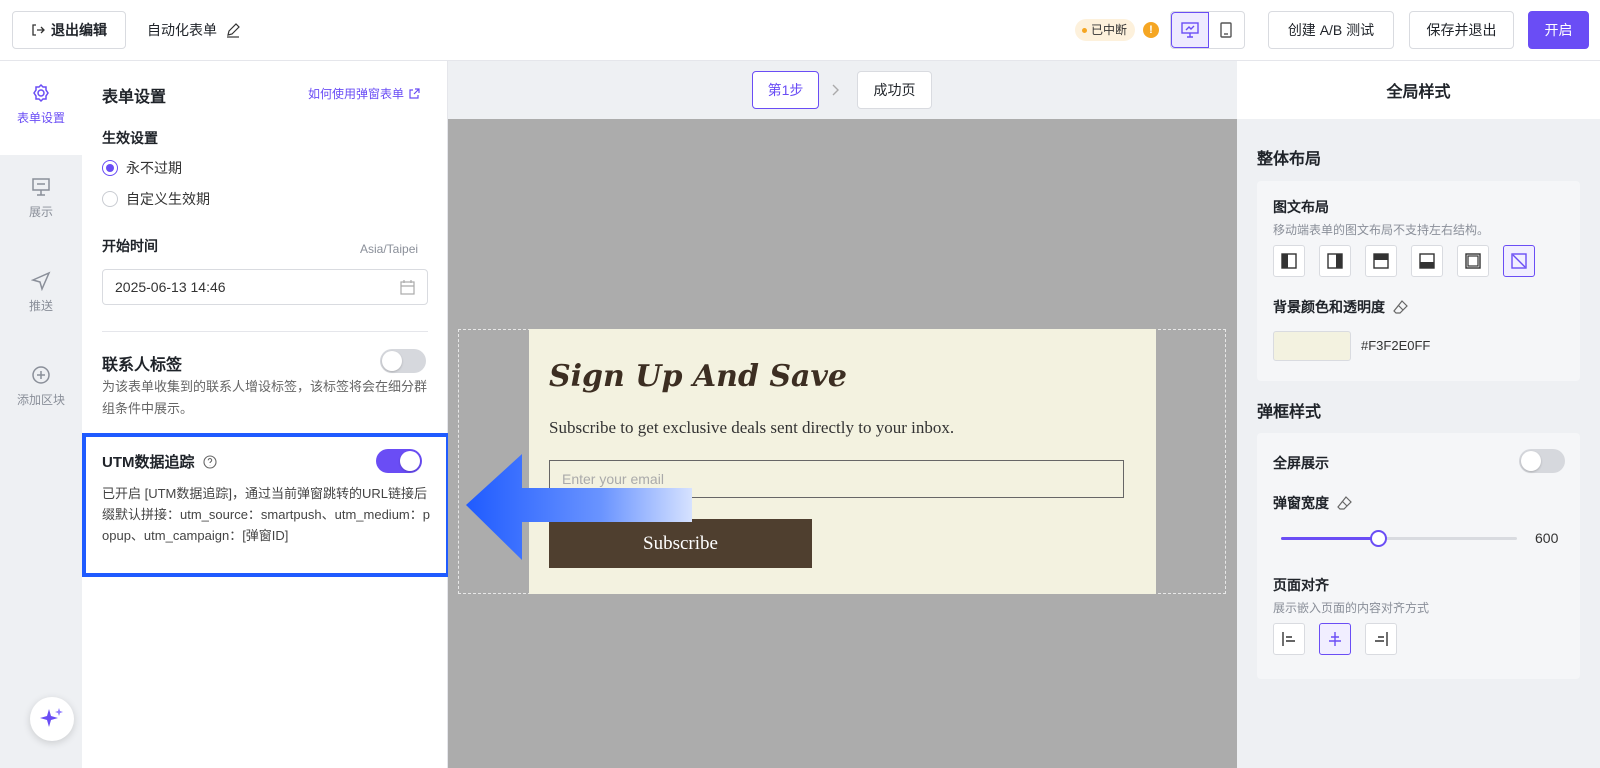 This screenshot has width=1600, height=768. What do you see at coordinates (79, 30) in the screenshot?
I see `exit-edit-label: 退出编辑` at bounding box center [79, 30].